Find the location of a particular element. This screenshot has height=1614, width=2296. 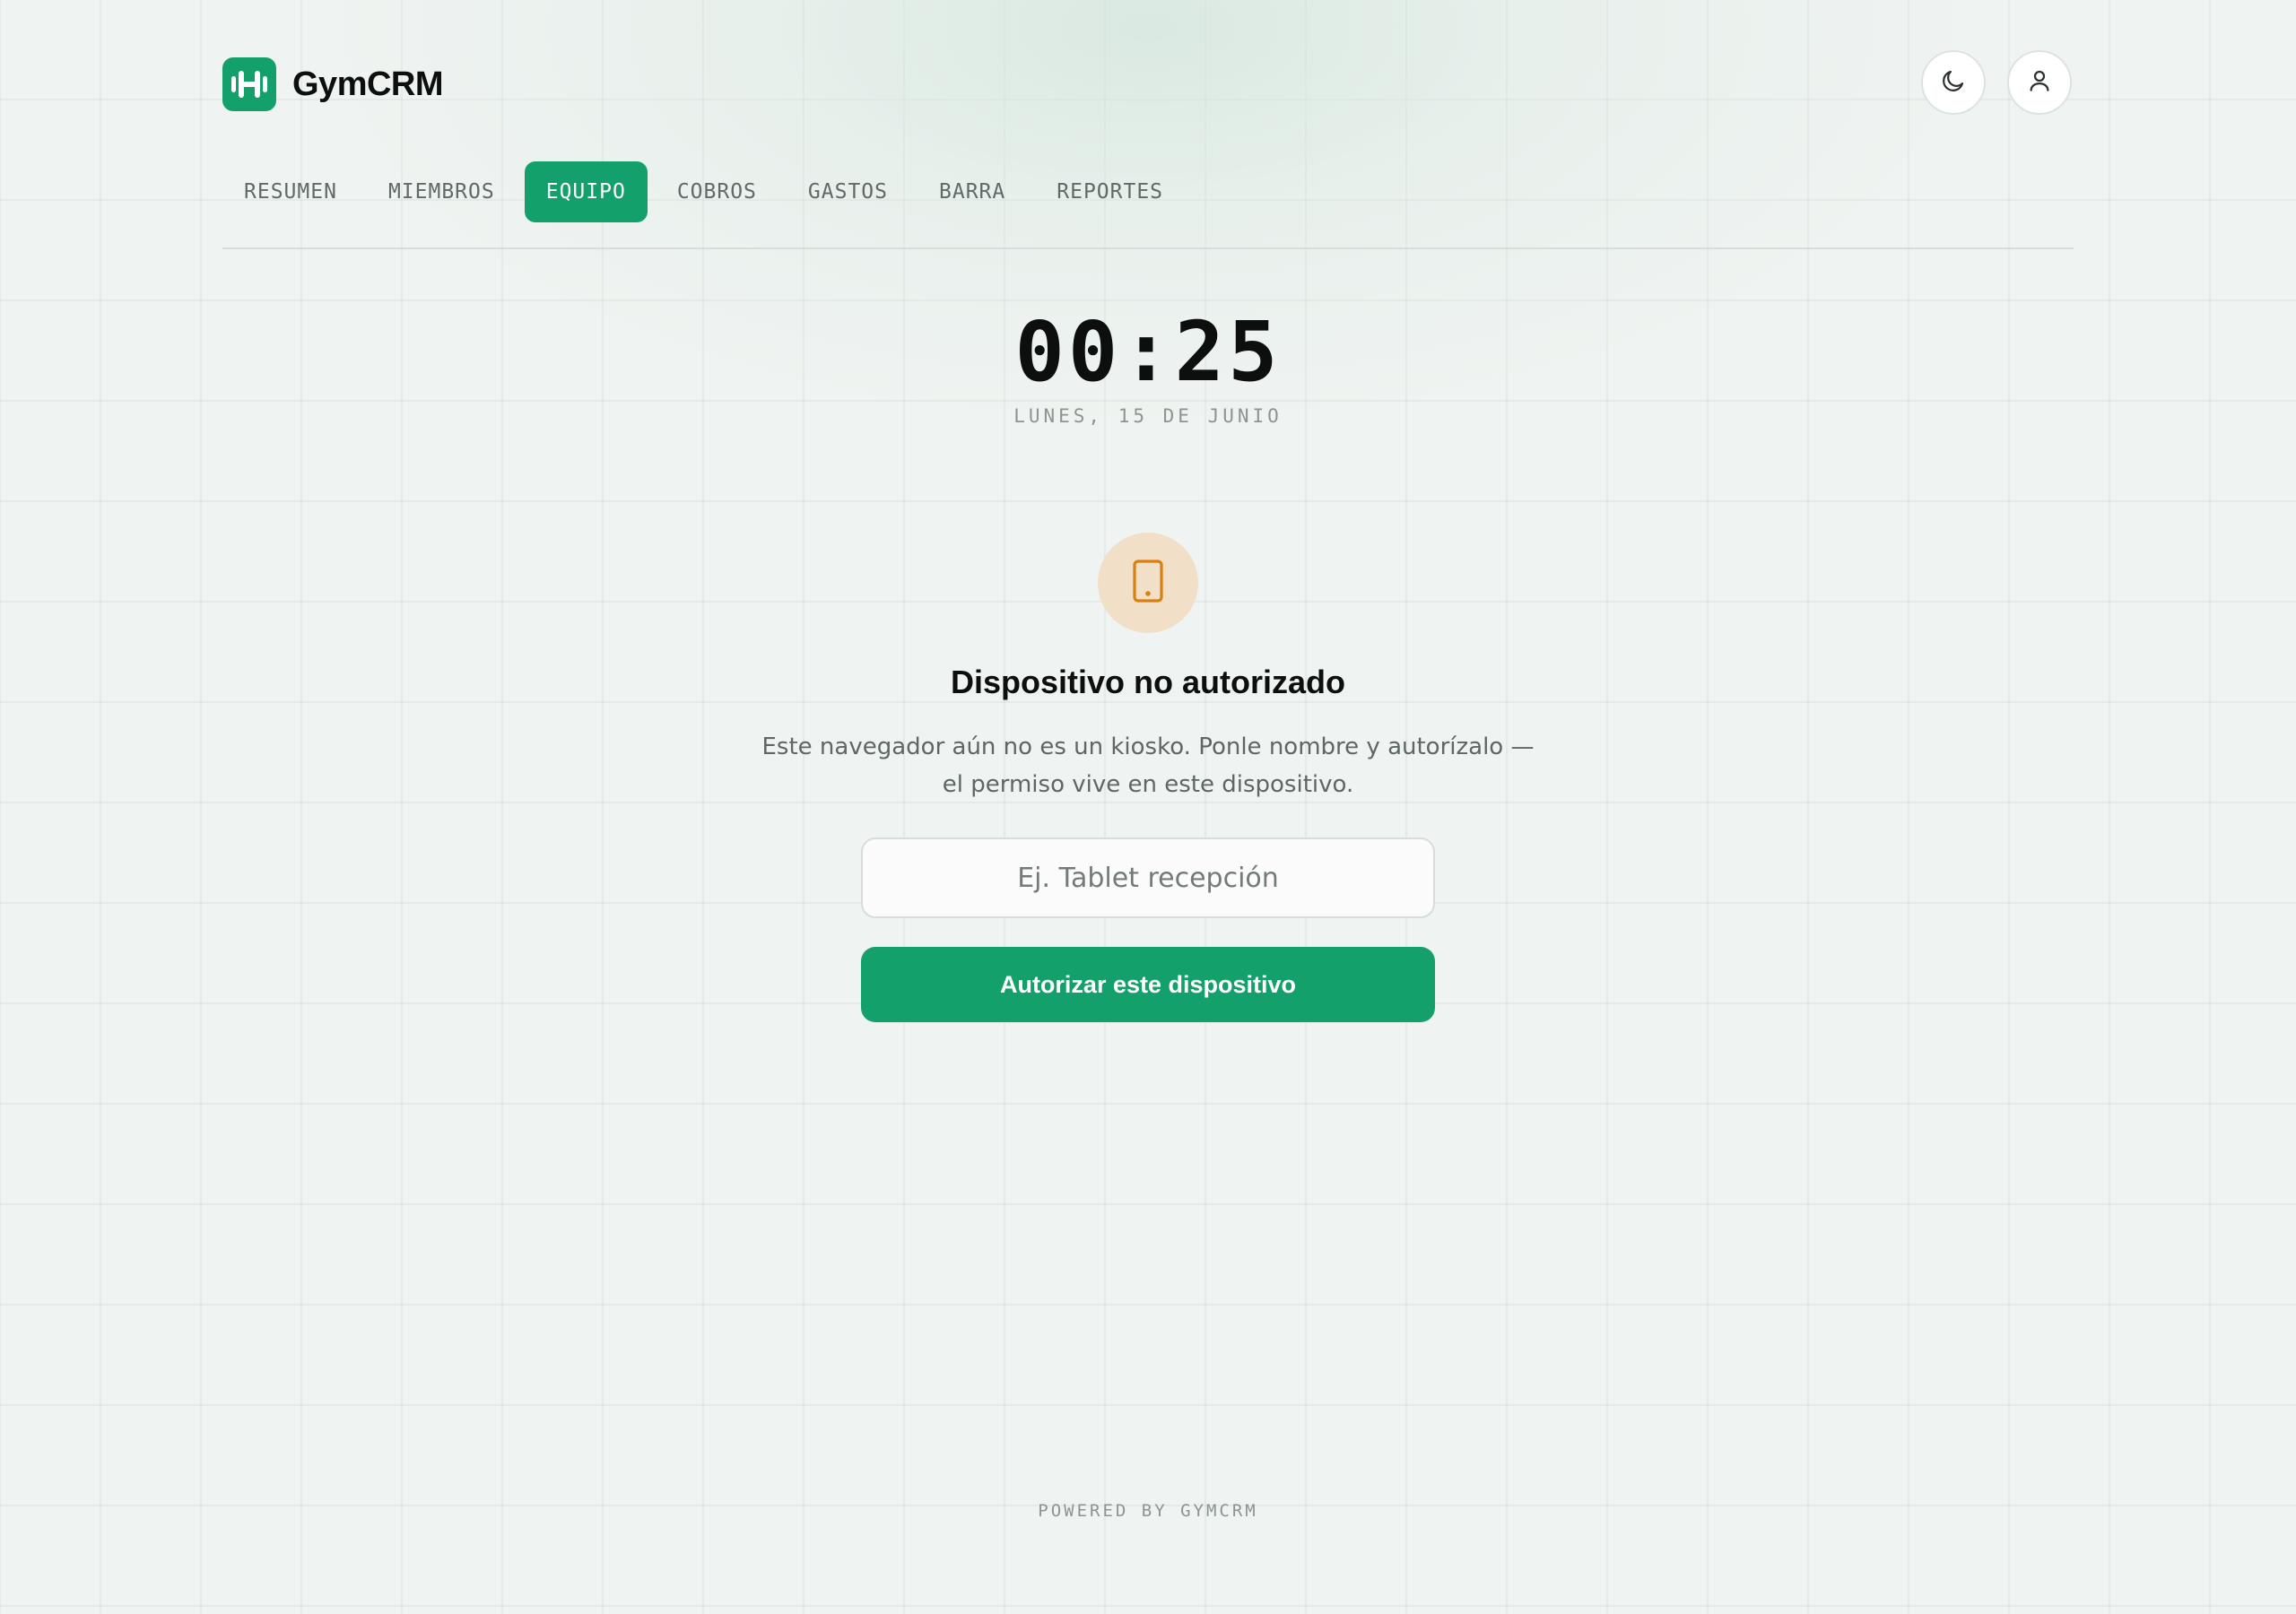

device-icon-badge is located at coordinates (1148, 583).